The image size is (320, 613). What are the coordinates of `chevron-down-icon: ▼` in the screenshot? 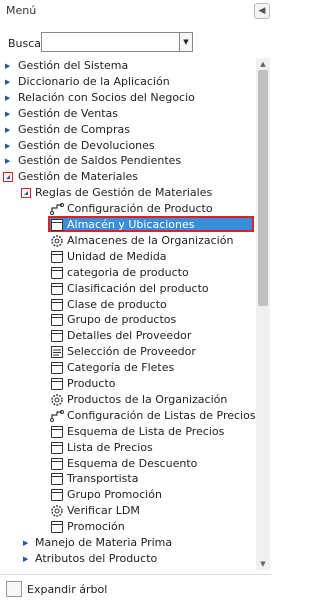 It's located at (186, 42).